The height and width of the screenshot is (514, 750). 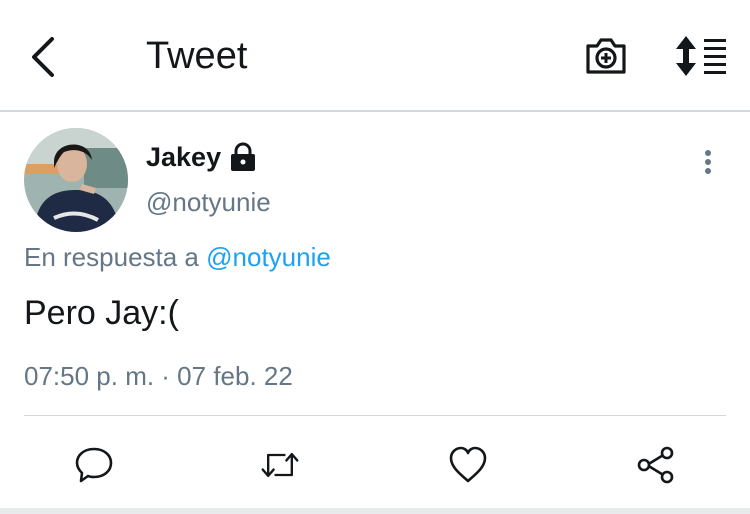 What do you see at coordinates (44, 57) in the screenshot?
I see `chevron-left-icon` at bounding box center [44, 57].